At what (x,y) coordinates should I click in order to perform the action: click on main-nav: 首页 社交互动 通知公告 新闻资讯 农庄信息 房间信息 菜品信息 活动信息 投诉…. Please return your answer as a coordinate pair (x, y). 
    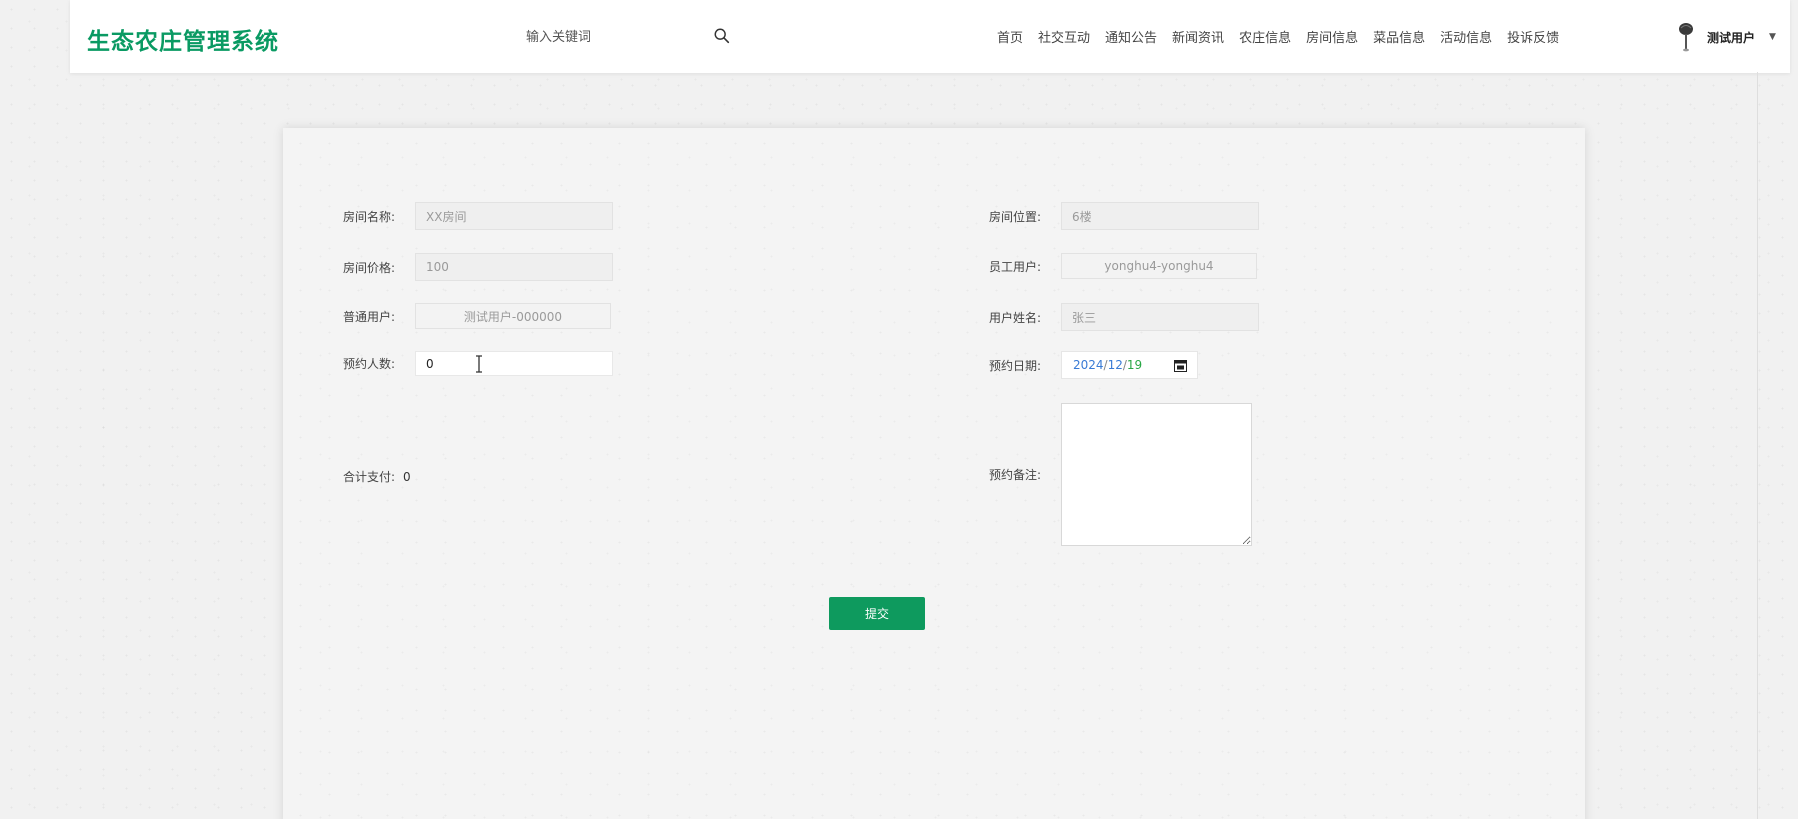
    Looking at the image, I should click on (1285, 36).